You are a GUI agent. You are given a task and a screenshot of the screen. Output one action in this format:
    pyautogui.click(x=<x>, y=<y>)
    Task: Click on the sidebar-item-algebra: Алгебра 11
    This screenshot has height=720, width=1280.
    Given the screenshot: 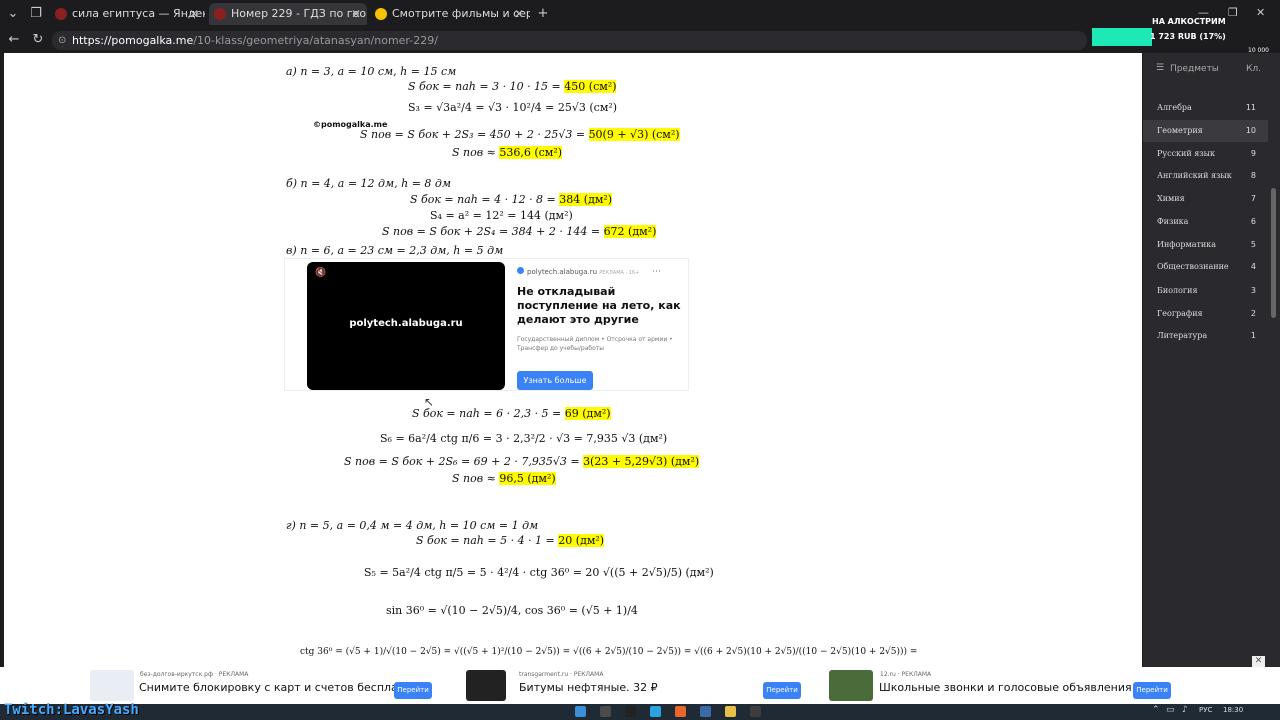 What is the action you would take?
    pyautogui.click(x=1205, y=108)
    